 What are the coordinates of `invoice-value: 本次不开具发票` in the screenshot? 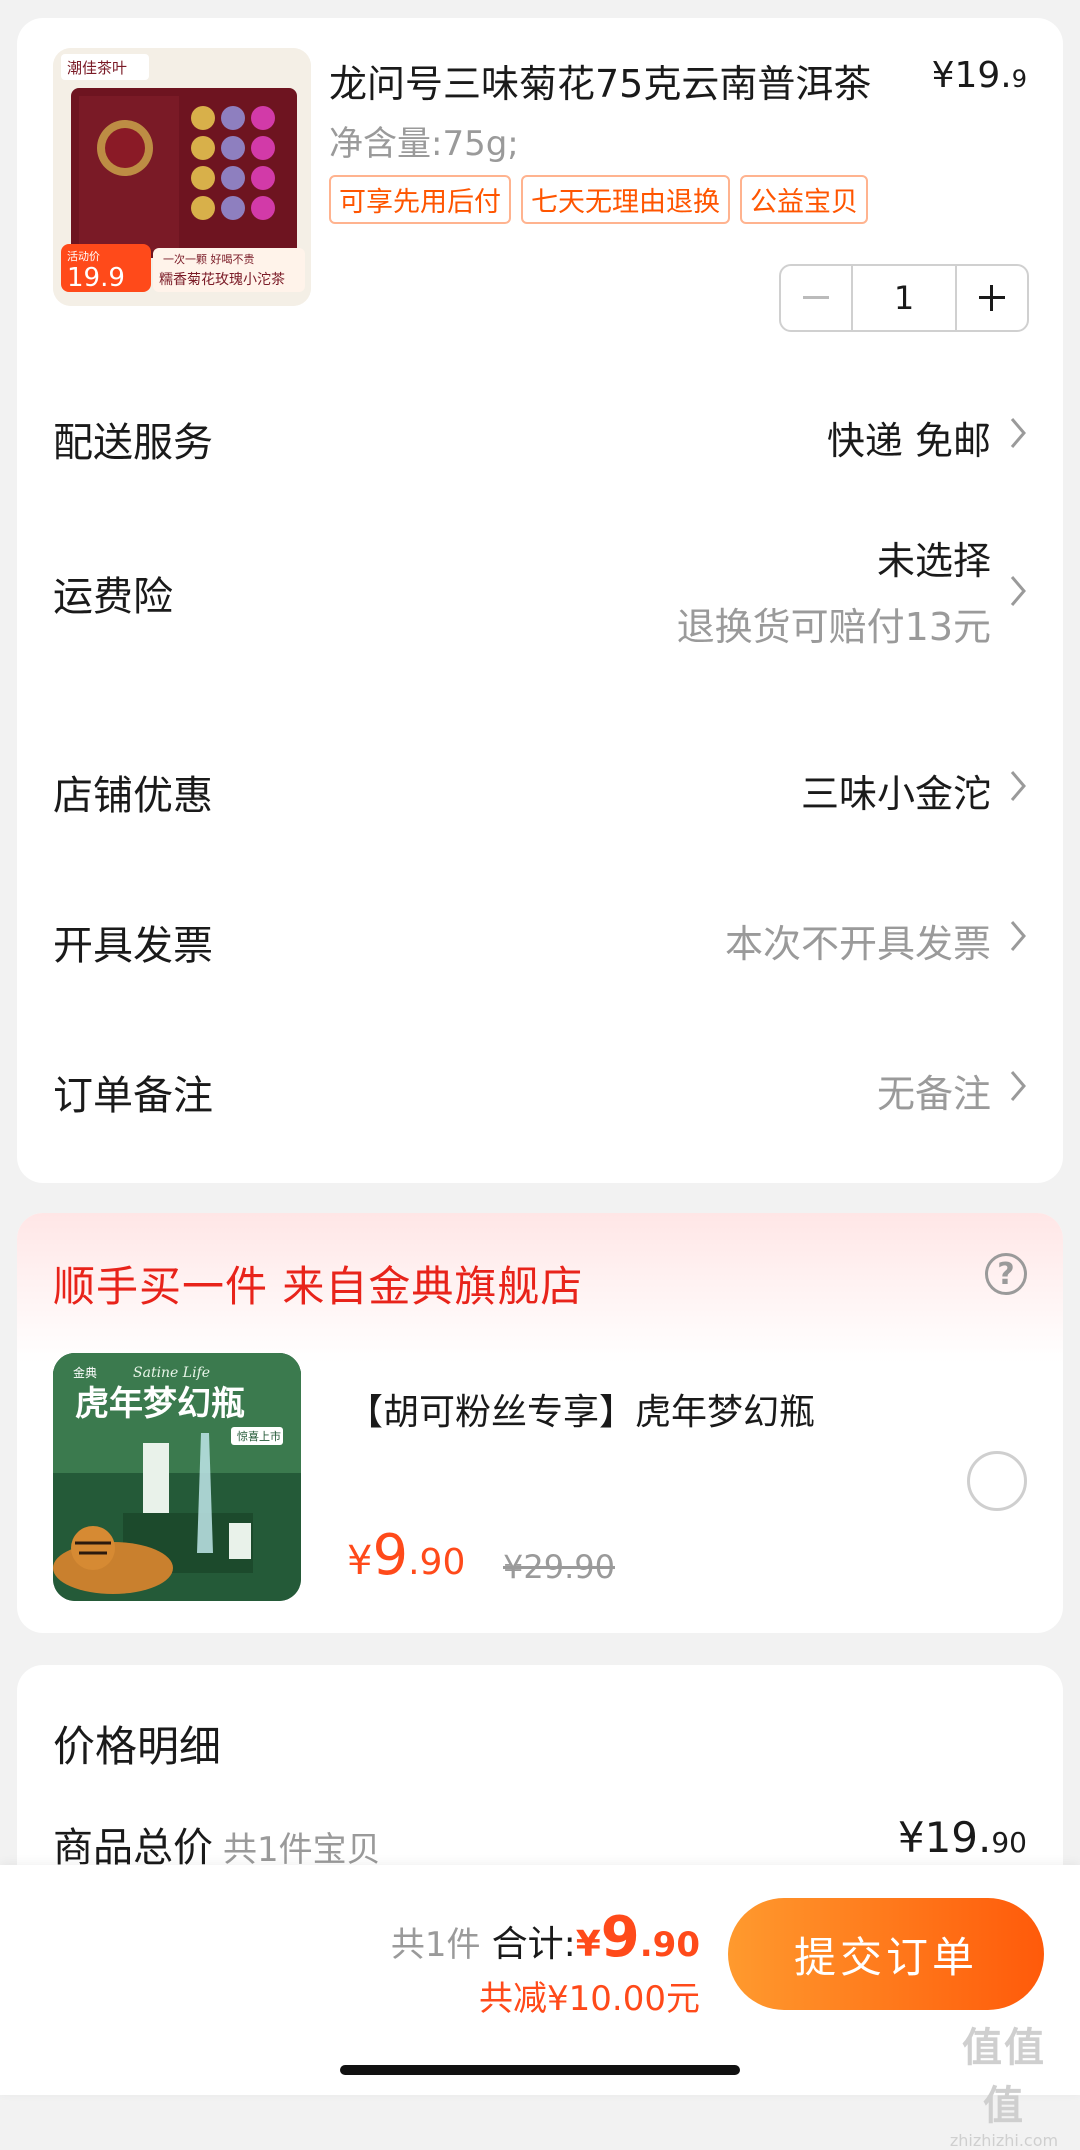 It's located at (857, 944).